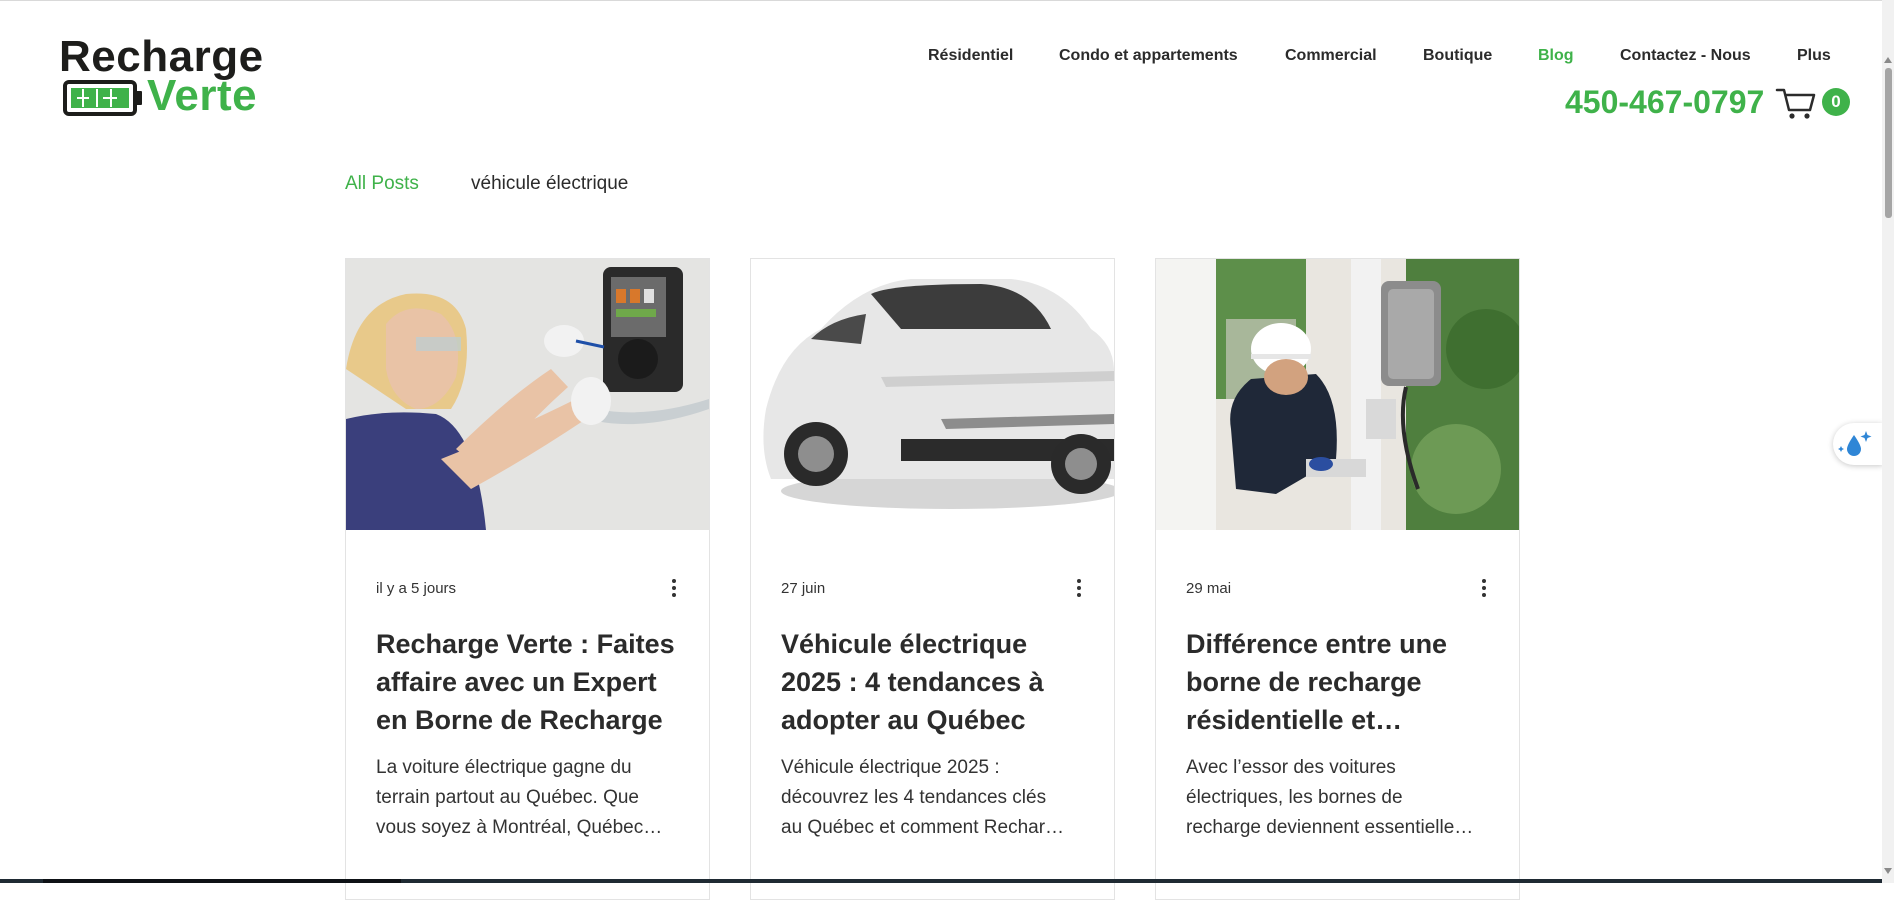 This screenshot has height=900, width=1894. What do you see at coordinates (1796, 103) in the screenshot?
I see `cart-icon` at bounding box center [1796, 103].